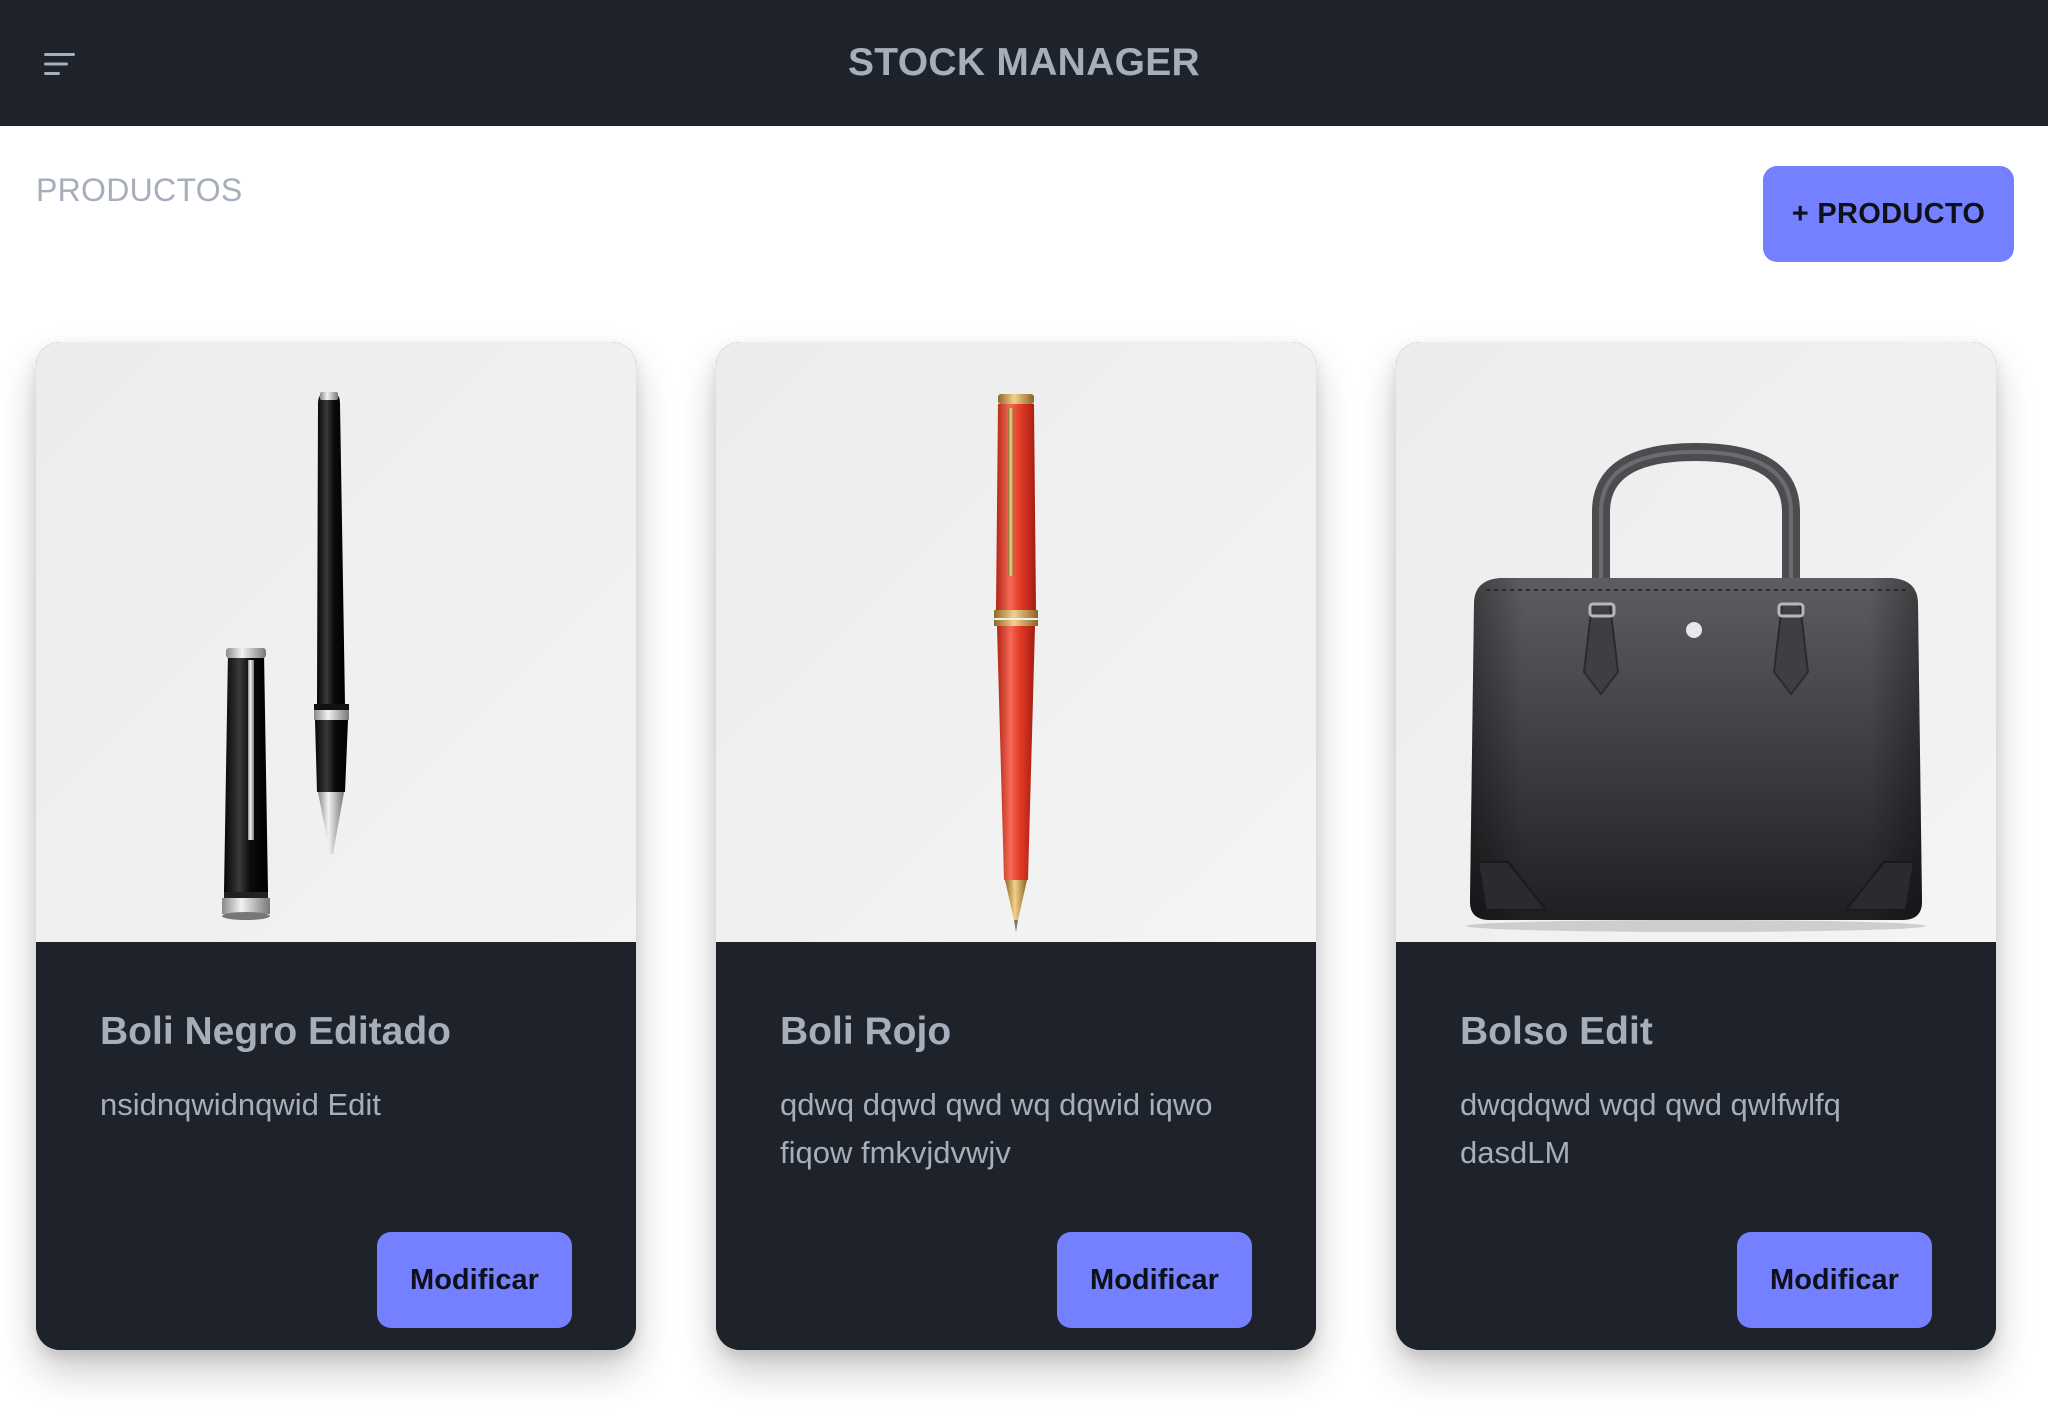  Describe the element at coordinates (1016, 642) in the screenshot. I see `red-pen-icon` at that location.